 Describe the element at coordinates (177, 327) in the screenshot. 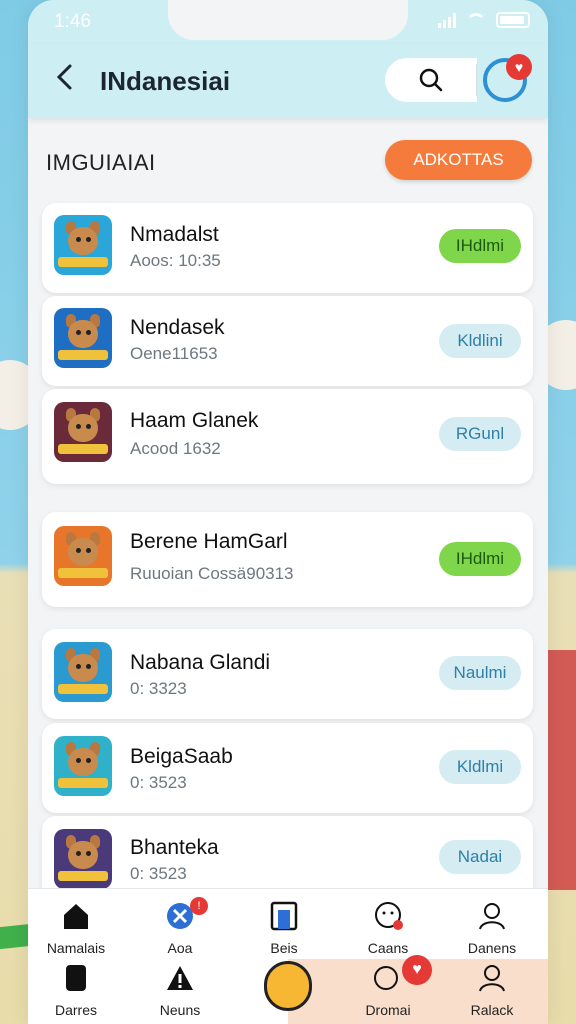

I see `app-name: Nendasek` at that location.